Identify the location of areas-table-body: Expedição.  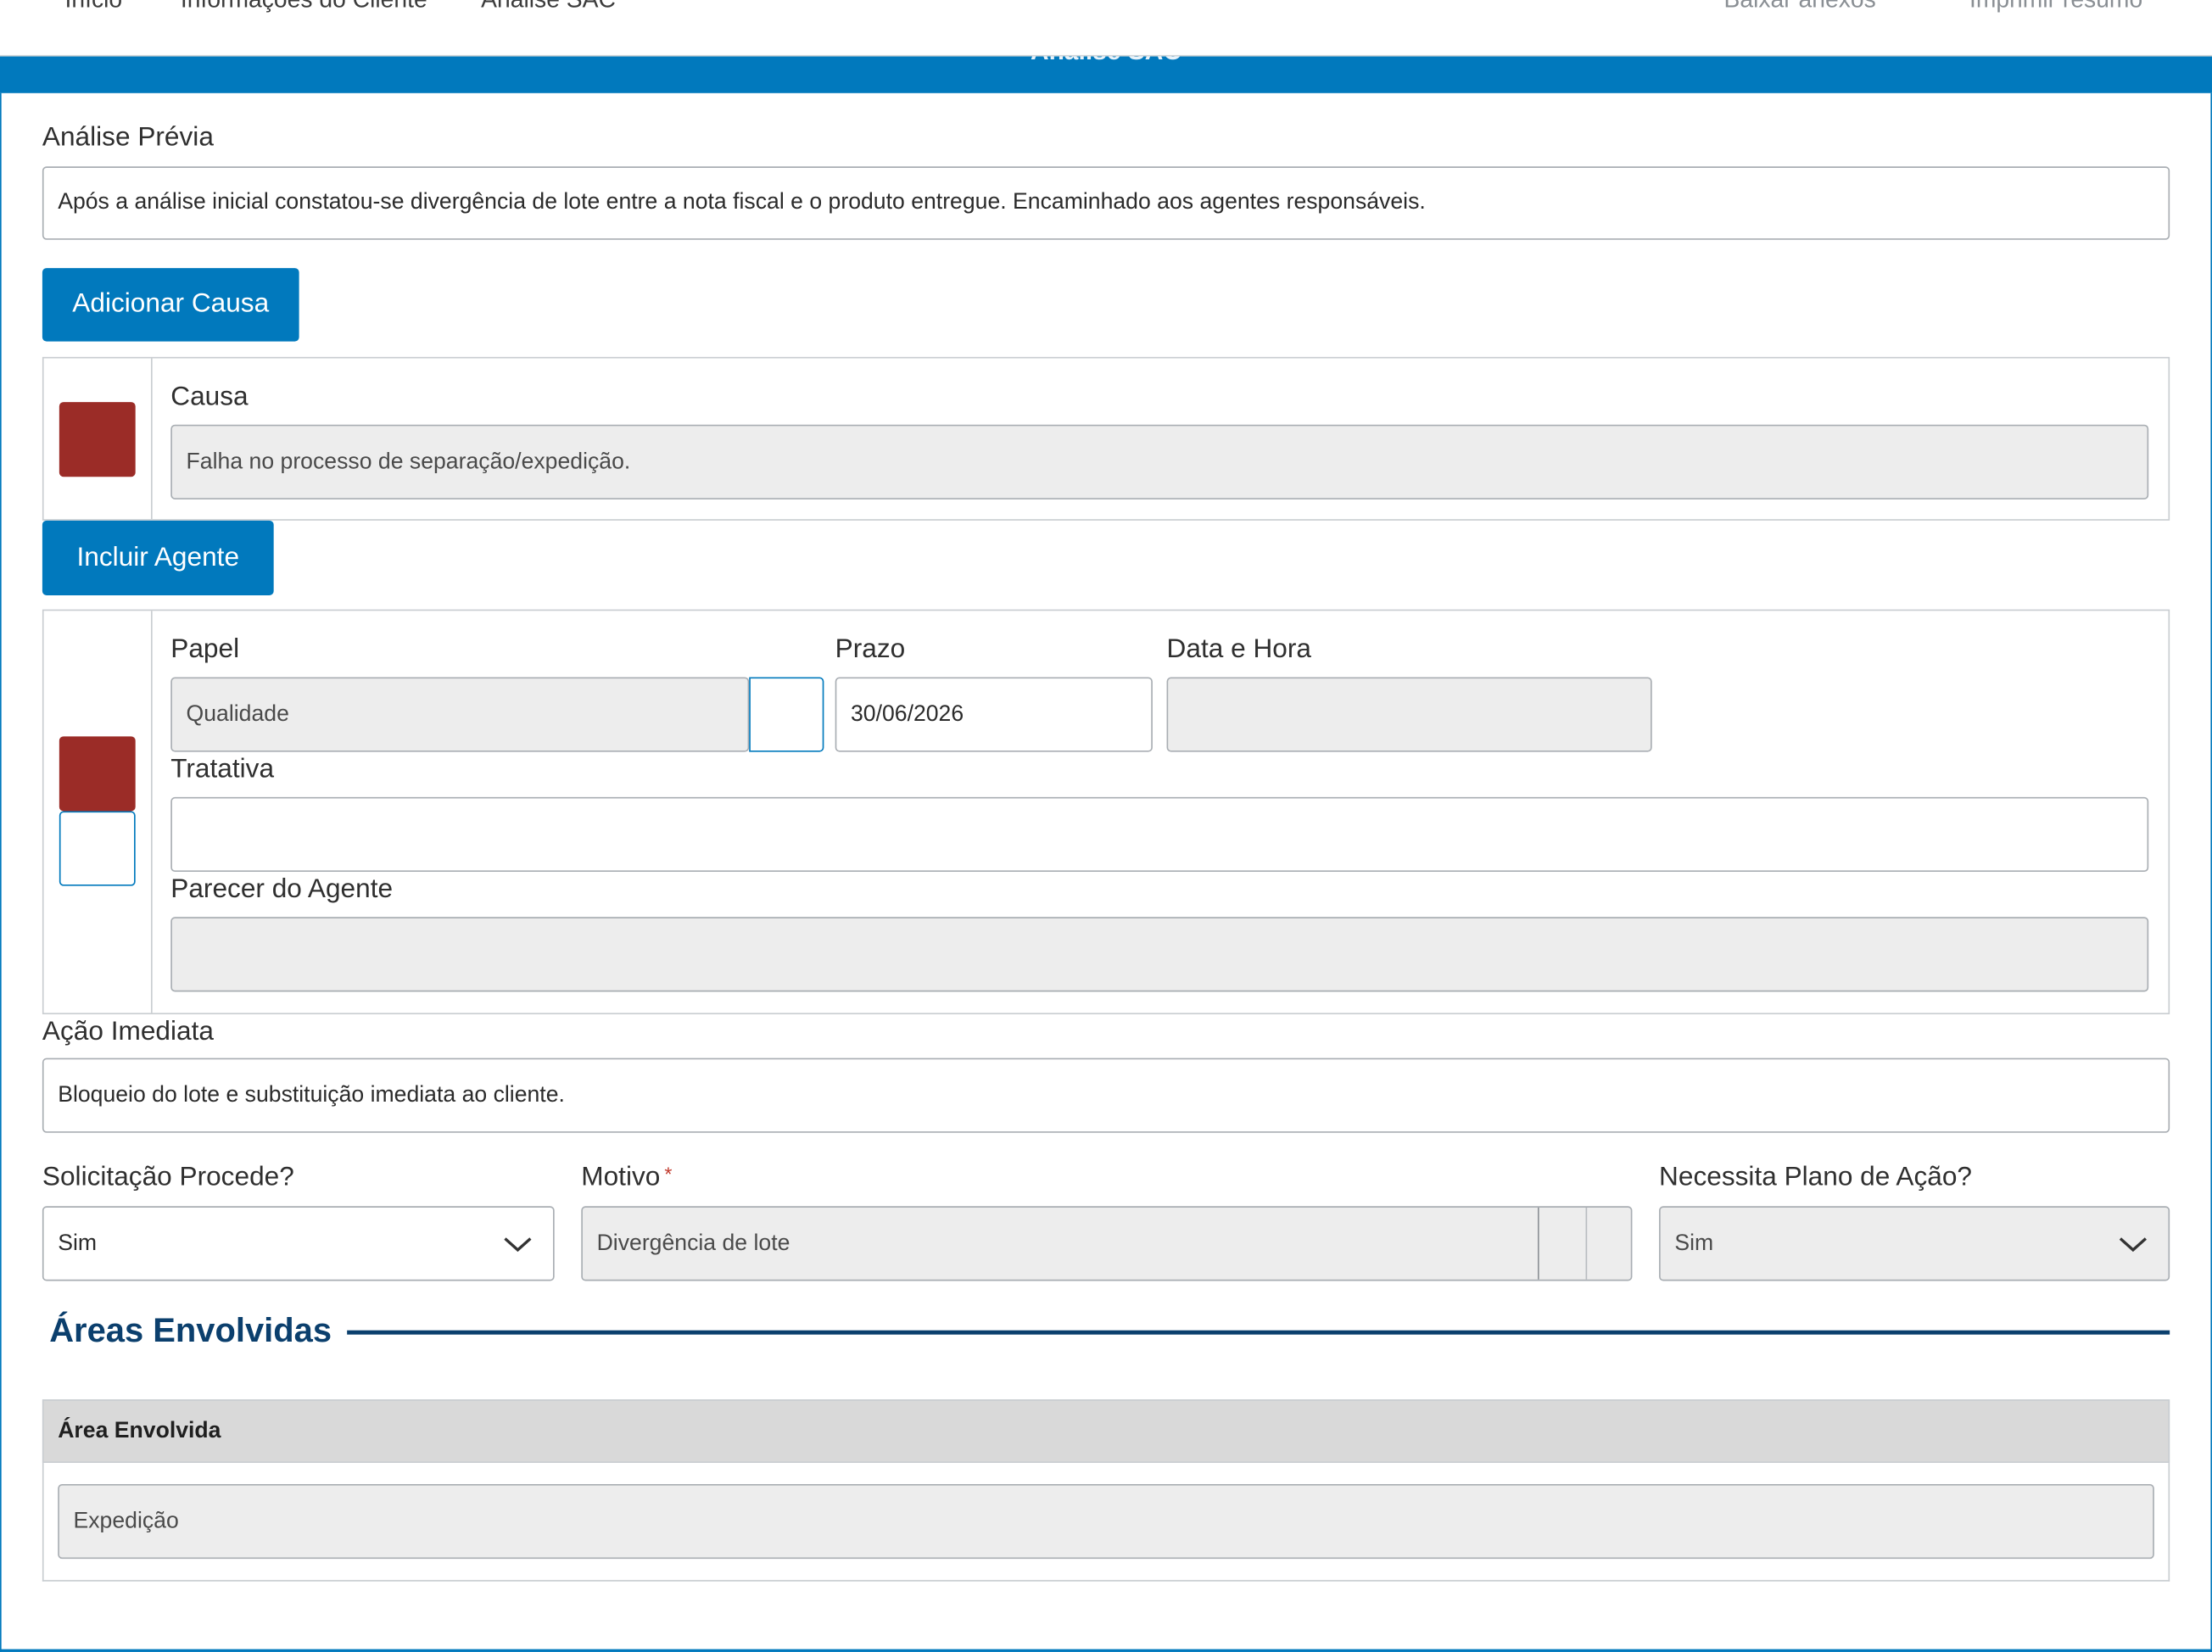
(1106, 1522).